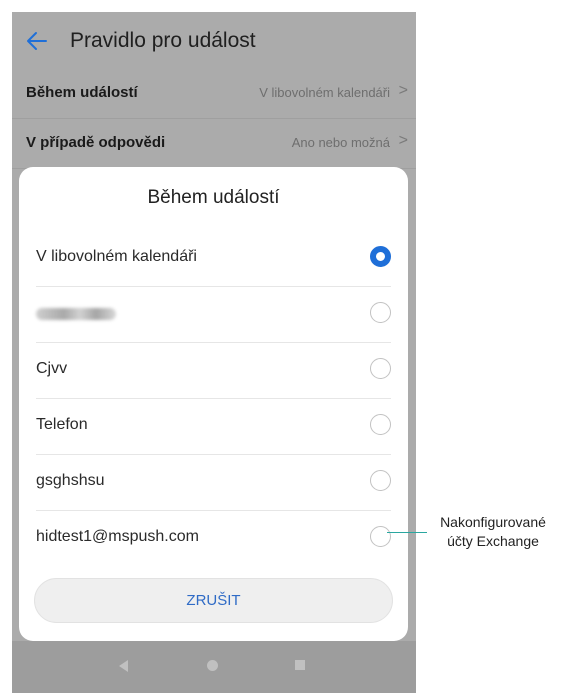  What do you see at coordinates (82, 92) in the screenshot?
I see `setting-label: Během událostí` at bounding box center [82, 92].